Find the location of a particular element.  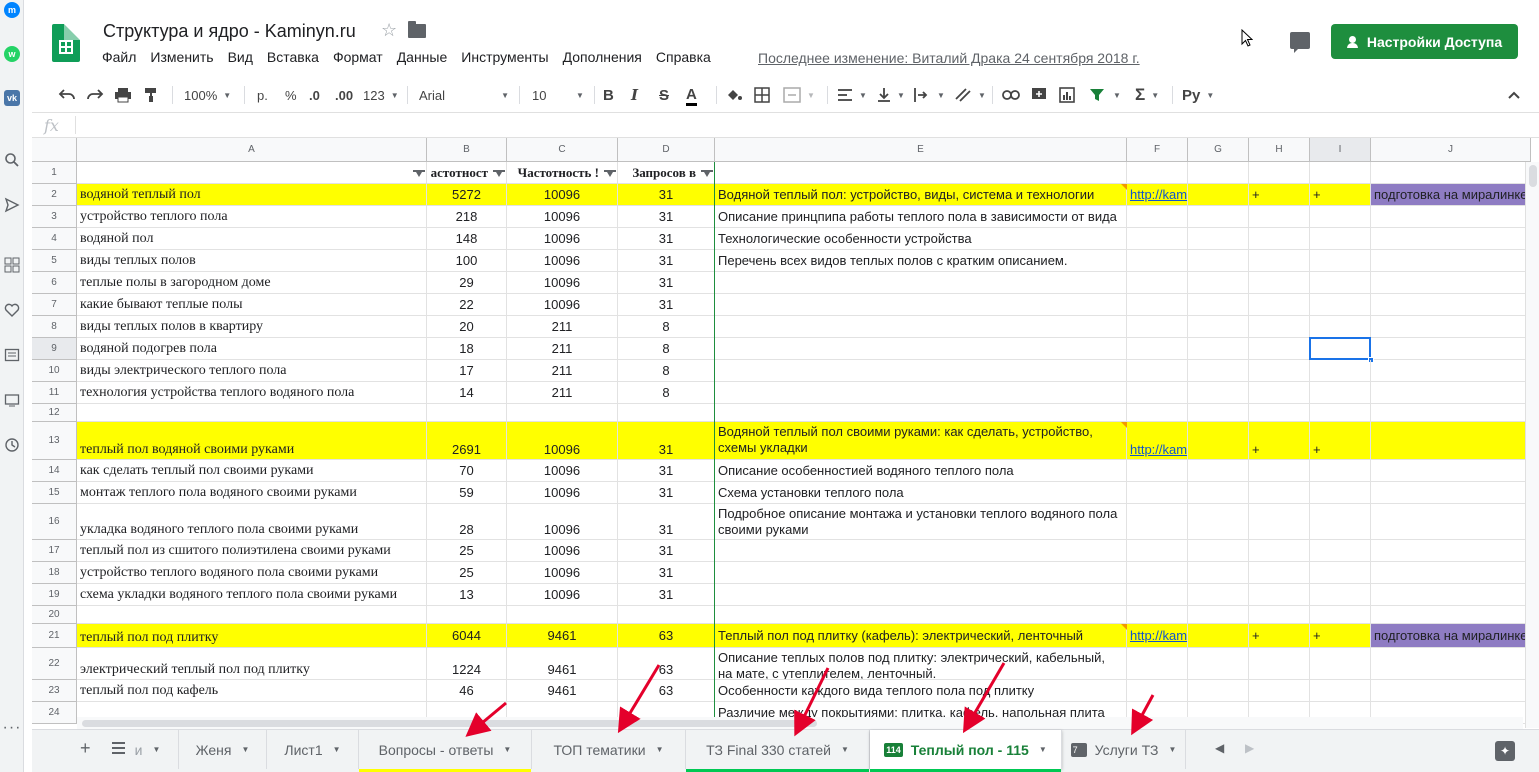

cell-j: подготовка на миралинке is located at coordinates (1451, 195).